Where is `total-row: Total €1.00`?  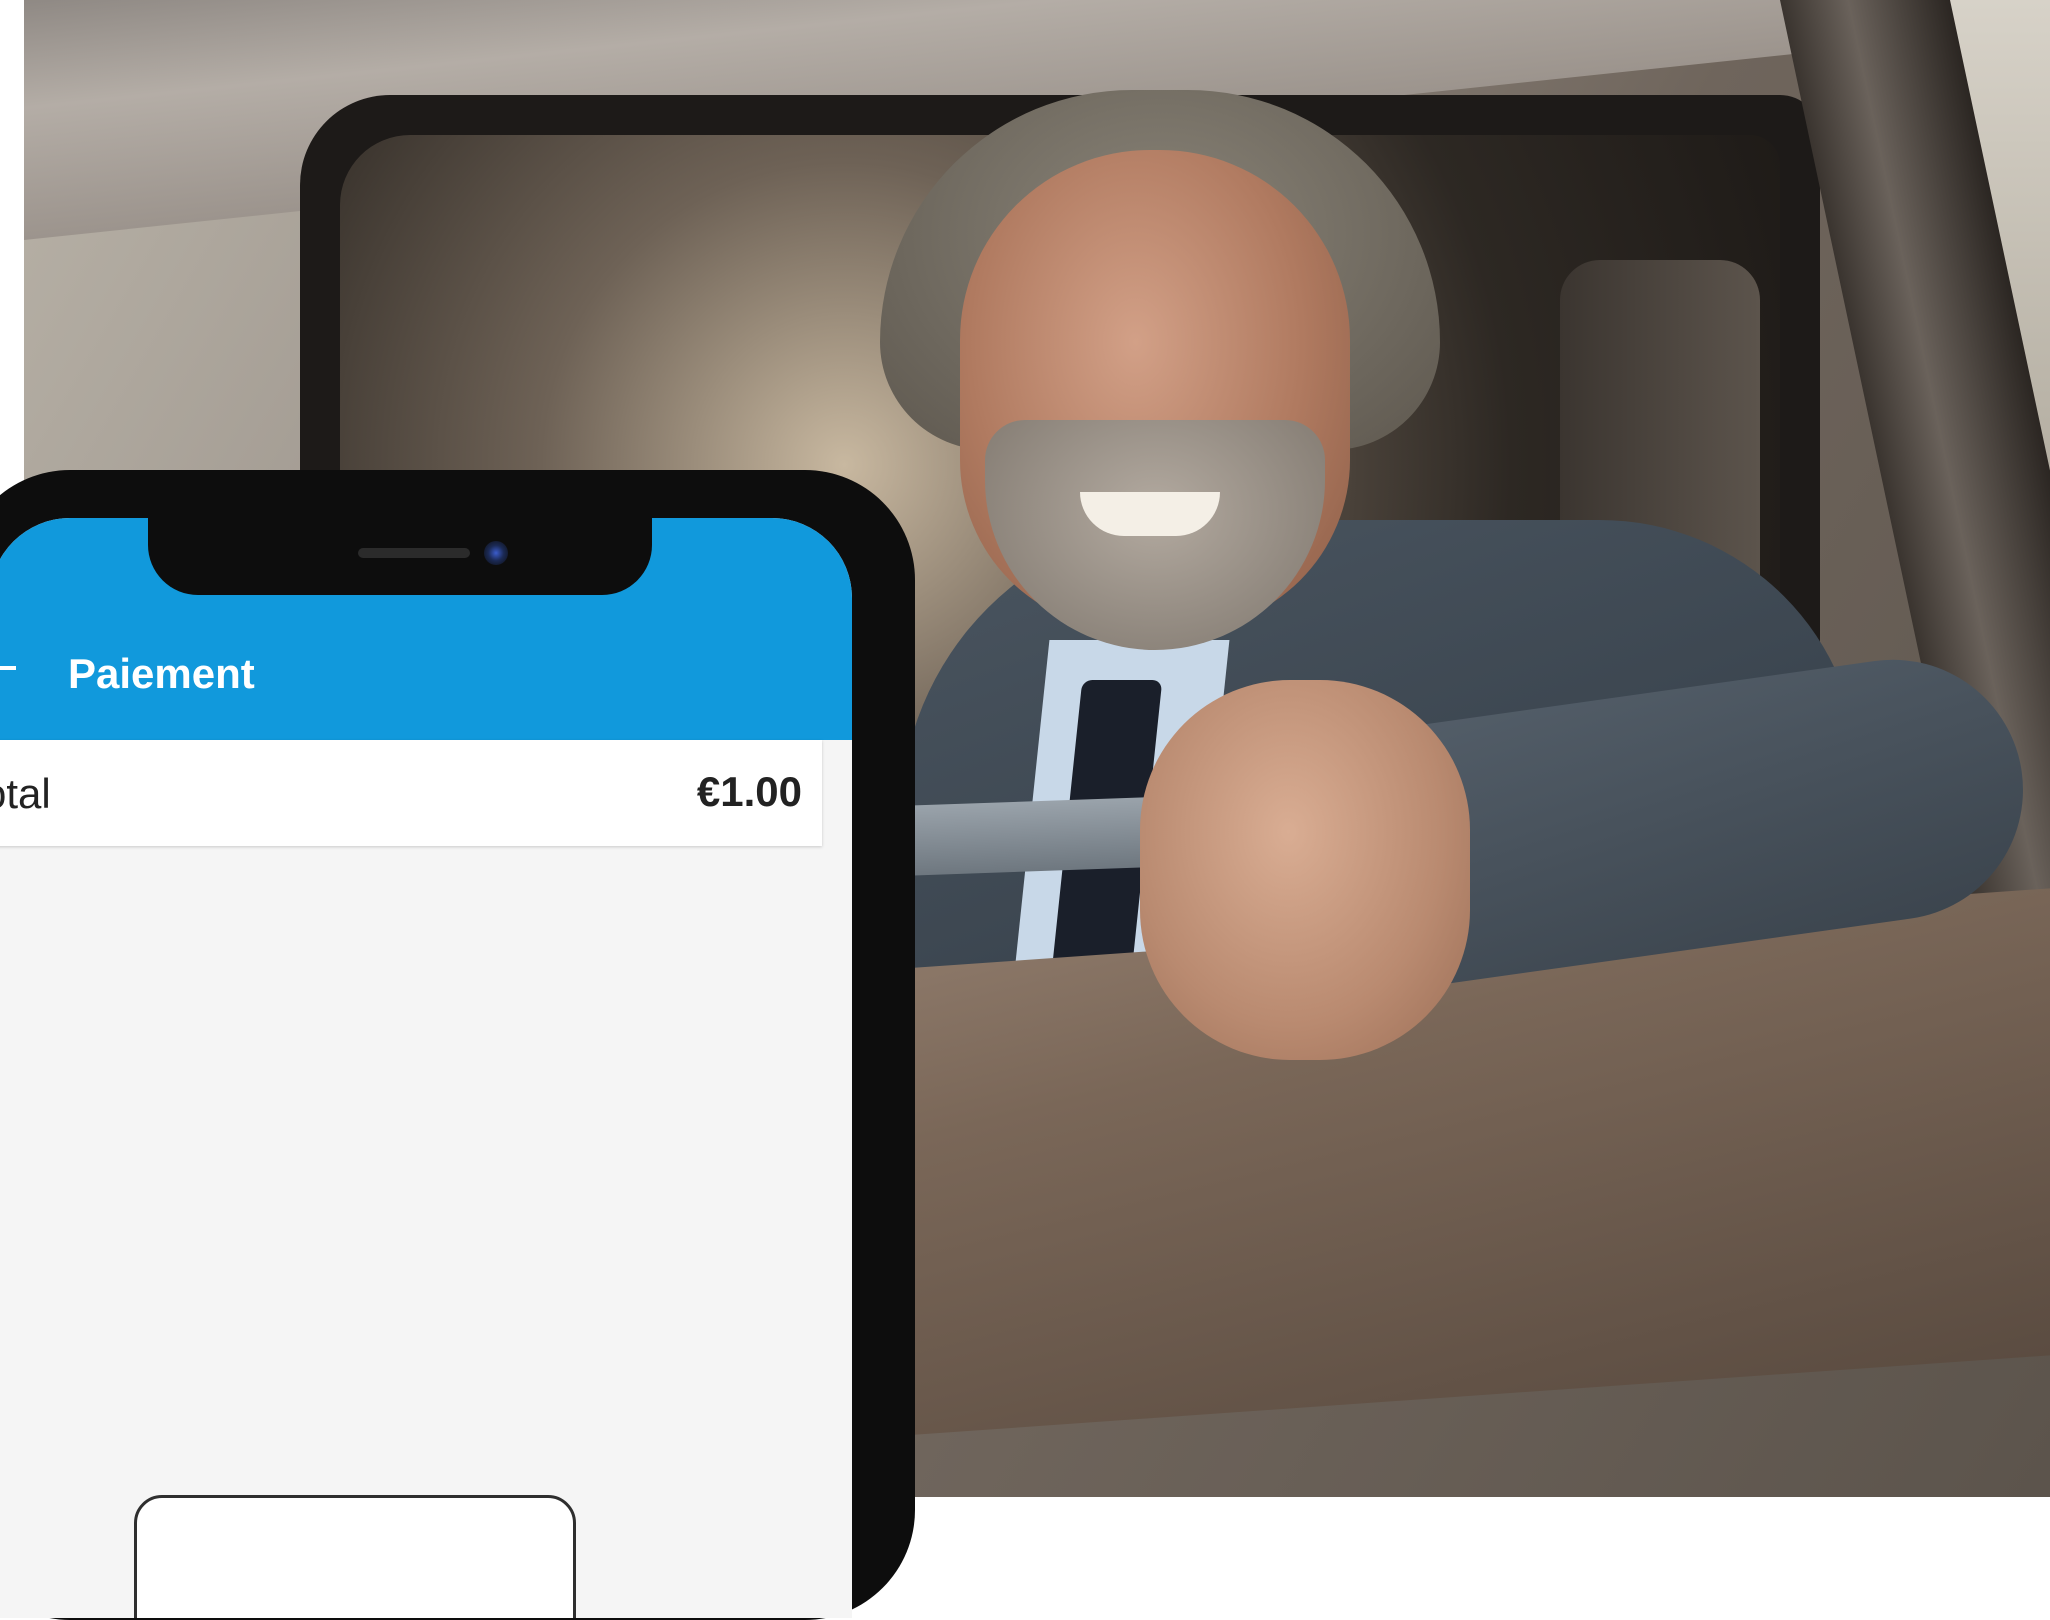
total-row: Total €1.00 is located at coordinates (411, 793).